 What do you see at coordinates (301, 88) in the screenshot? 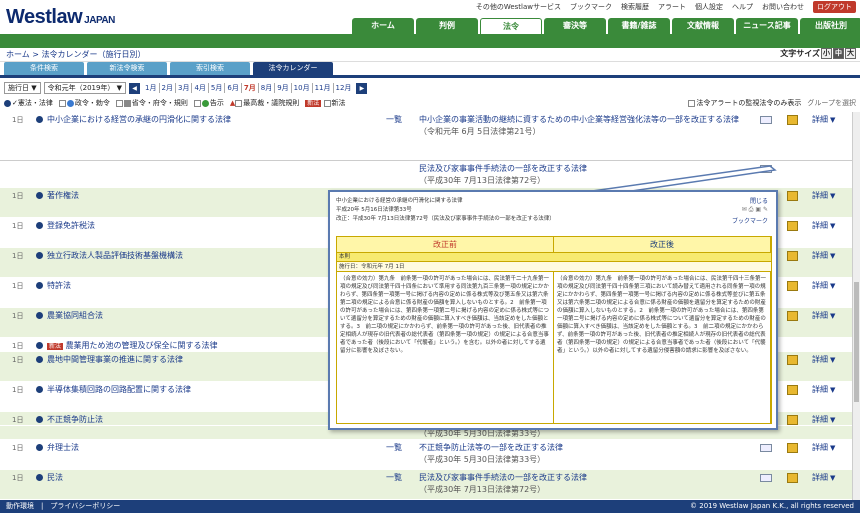
I see `month-10: 10月` at bounding box center [301, 88].